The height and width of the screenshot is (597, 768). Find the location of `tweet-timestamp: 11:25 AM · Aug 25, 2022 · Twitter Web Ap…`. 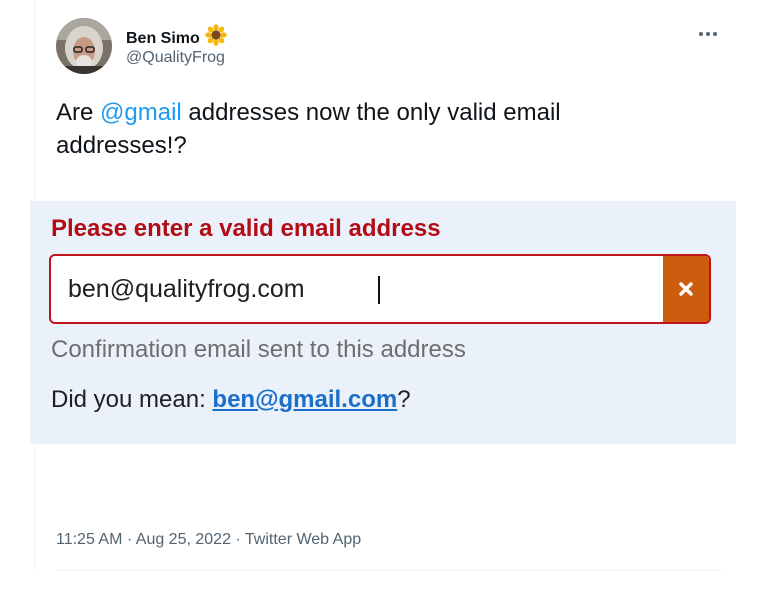

tweet-timestamp: 11:25 AM · Aug 25, 2022 · Twitter Web Ap… is located at coordinates (208, 540).